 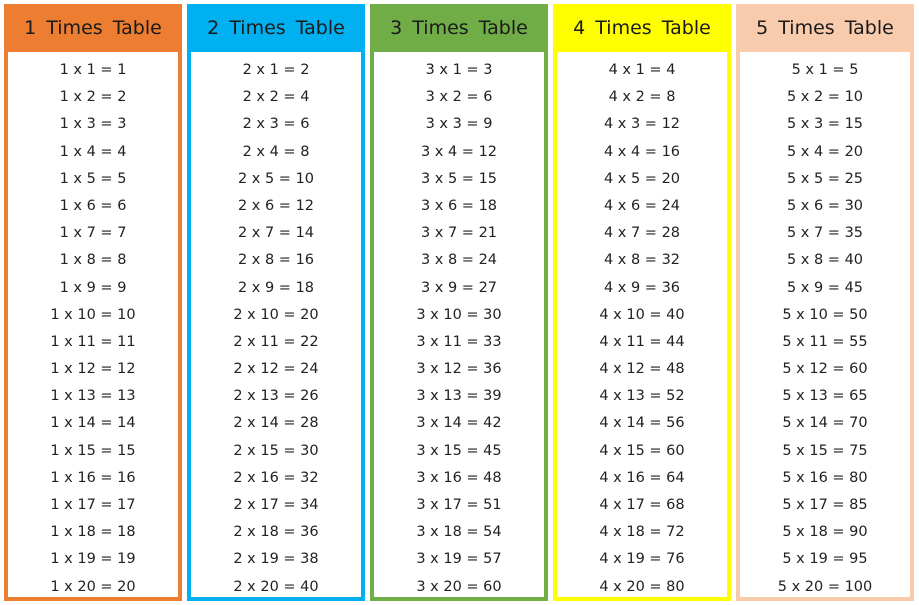 I want to click on table-row: 3 x 17 = 51, so click(x=459, y=505).